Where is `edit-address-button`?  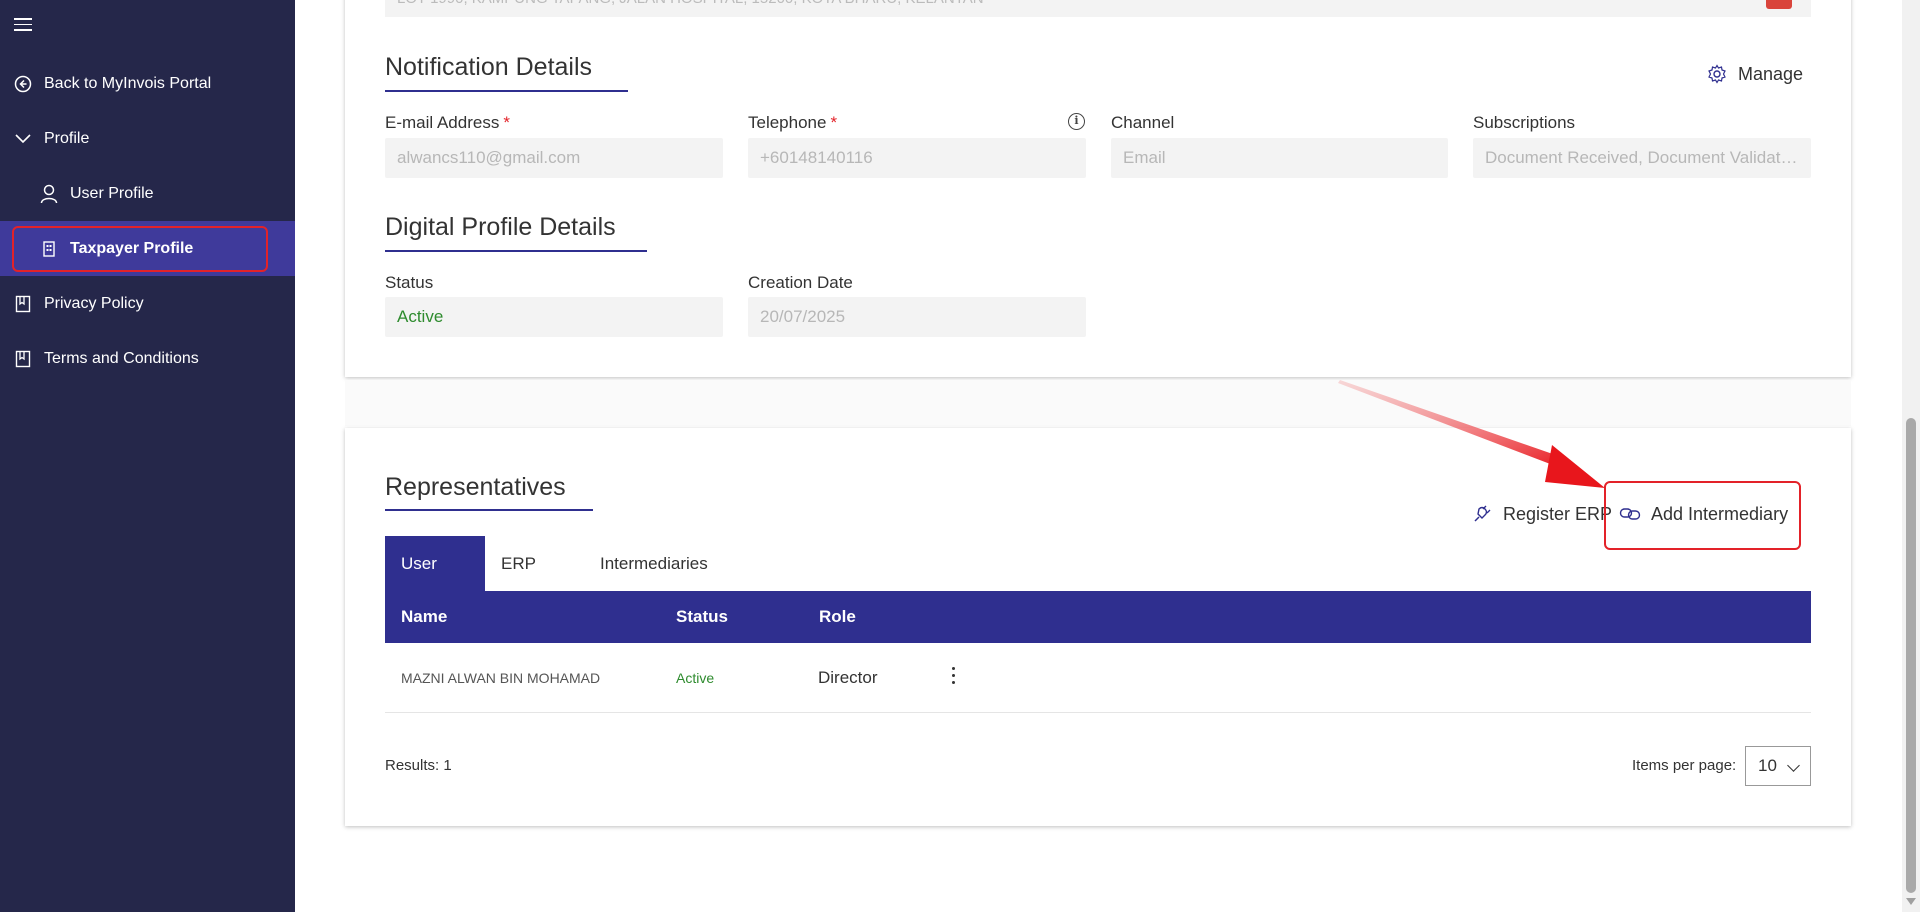 edit-address-button is located at coordinates (1779, 4).